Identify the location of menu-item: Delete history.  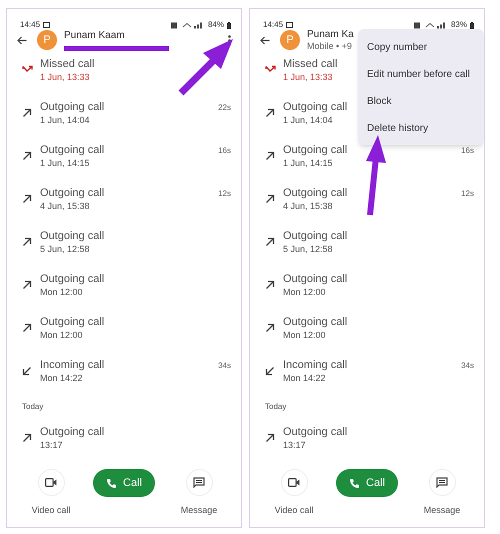
(421, 128).